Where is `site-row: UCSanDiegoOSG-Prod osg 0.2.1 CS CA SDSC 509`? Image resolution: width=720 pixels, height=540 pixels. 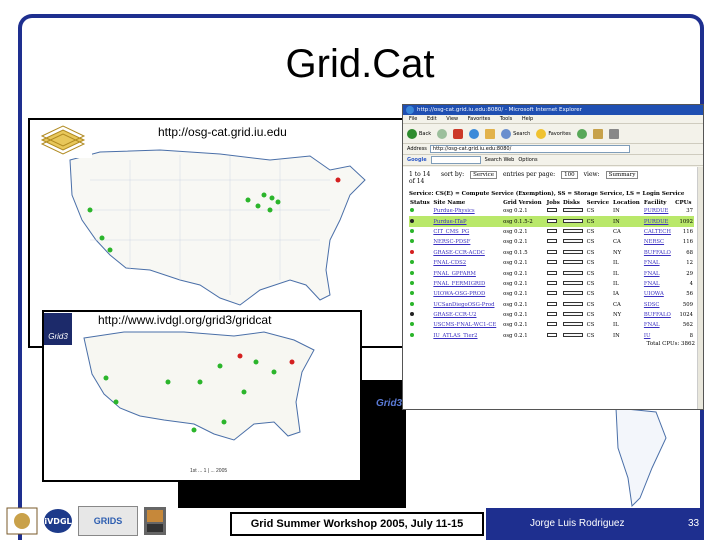 site-row: UCSanDiegoOSG-Prod osg 0.2.1 CS CA SDSC 509 is located at coordinates (551, 305).